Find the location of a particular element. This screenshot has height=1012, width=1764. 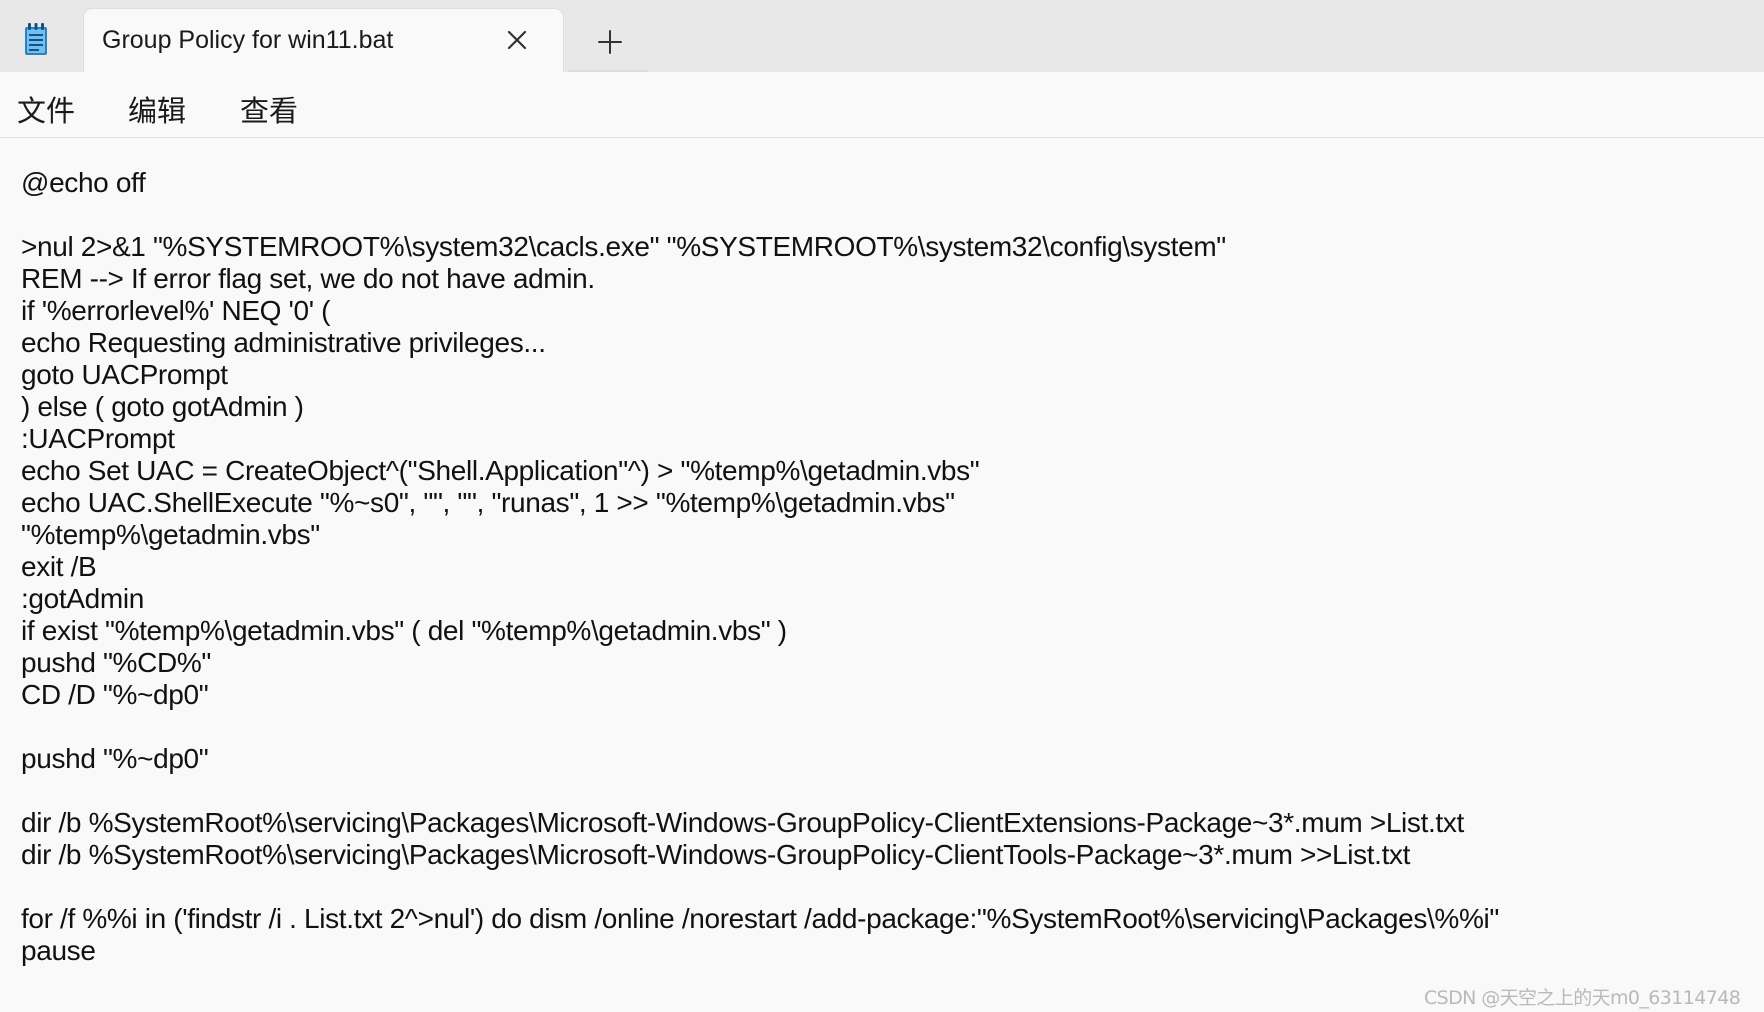

tab-document: Group Policy for win11.bat is located at coordinates (323, 40).